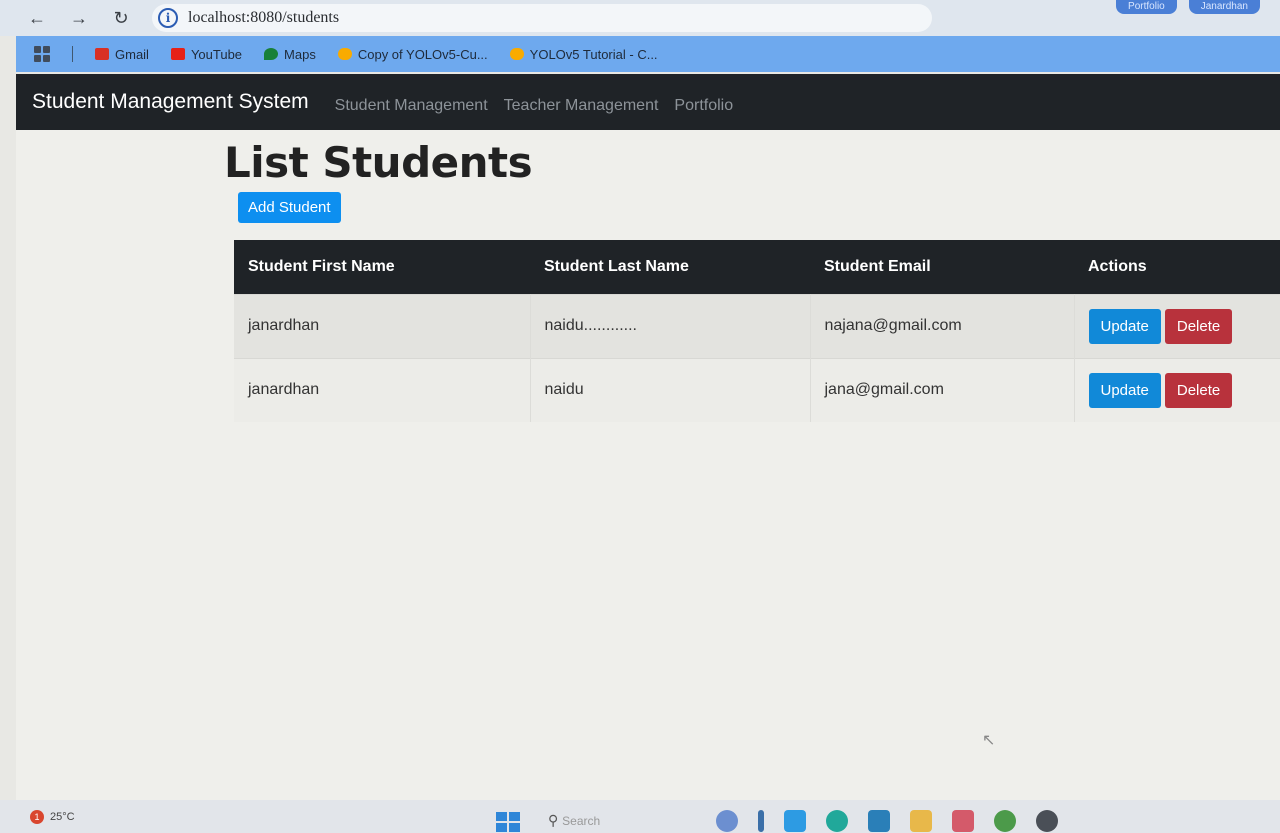 This screenshot has height=833, width=1280. Describe the element at coordinates (1005, 821) in the screenshot. I see `chrome-icon` at that location.